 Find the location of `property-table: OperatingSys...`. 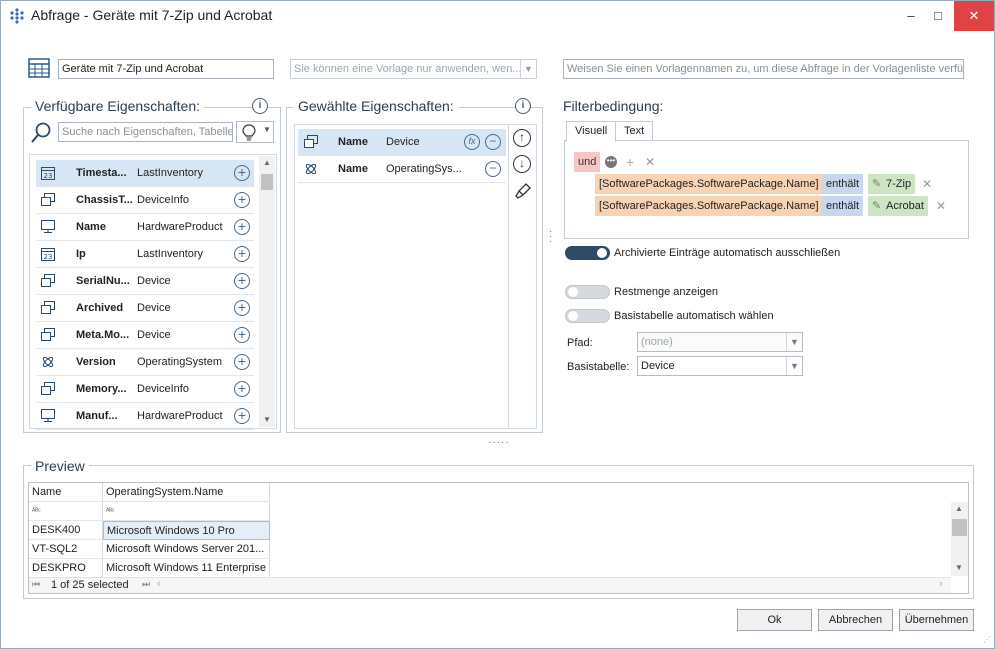

property-table: OperatingSys... is located at coordinates (424, 169).